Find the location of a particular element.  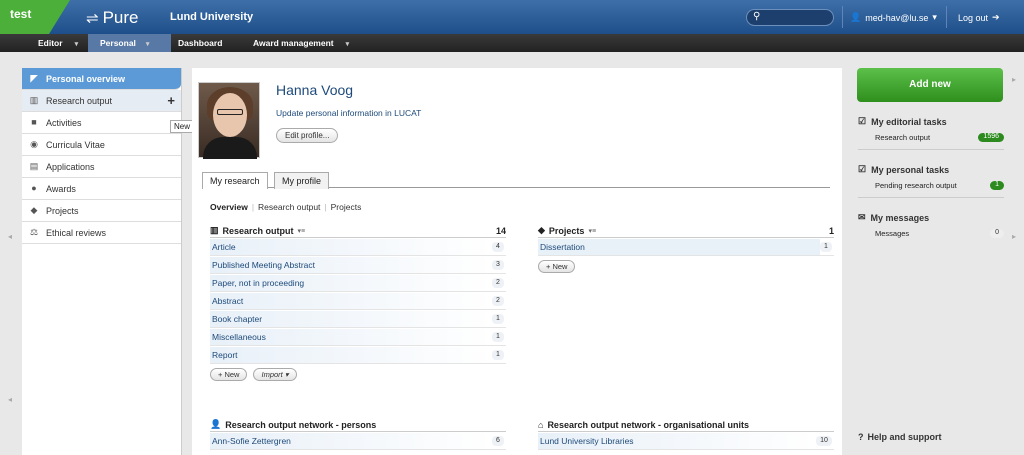

sidebar-item-activities: ■ Activities is located at coordinates (101, 123).